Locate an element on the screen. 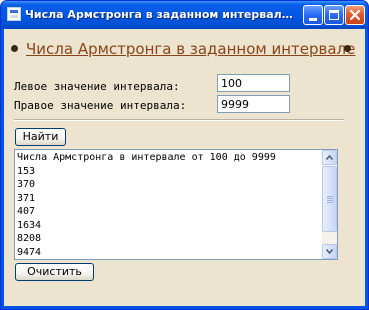 The image size is (369, 310). right-value-label: Правое значение интервала: is located at coordinates (100, 105).